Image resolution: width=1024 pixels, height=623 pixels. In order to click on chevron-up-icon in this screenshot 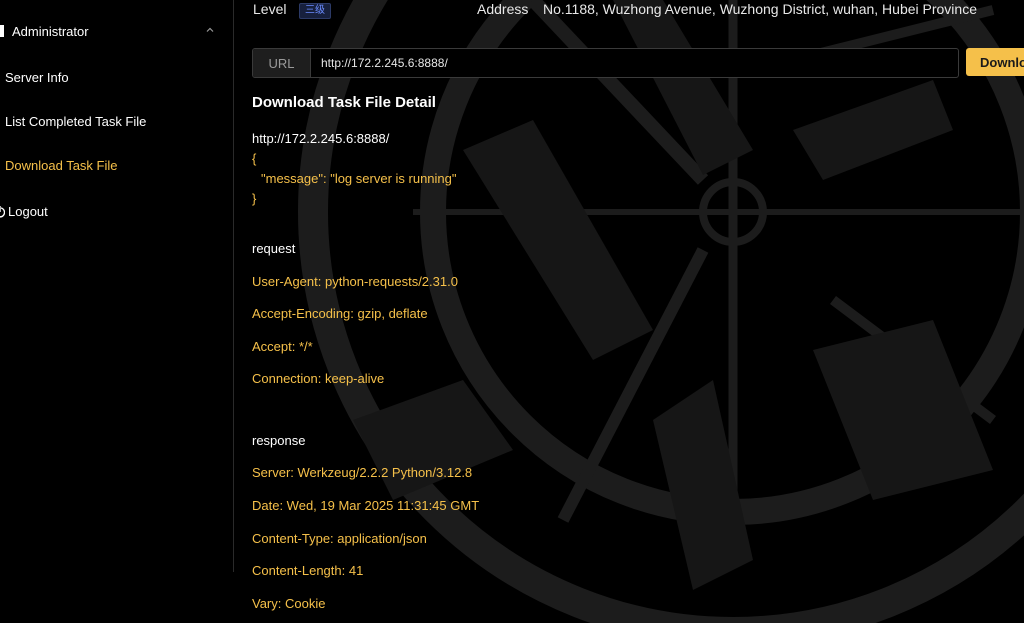, I will do `click(210, 30)`.